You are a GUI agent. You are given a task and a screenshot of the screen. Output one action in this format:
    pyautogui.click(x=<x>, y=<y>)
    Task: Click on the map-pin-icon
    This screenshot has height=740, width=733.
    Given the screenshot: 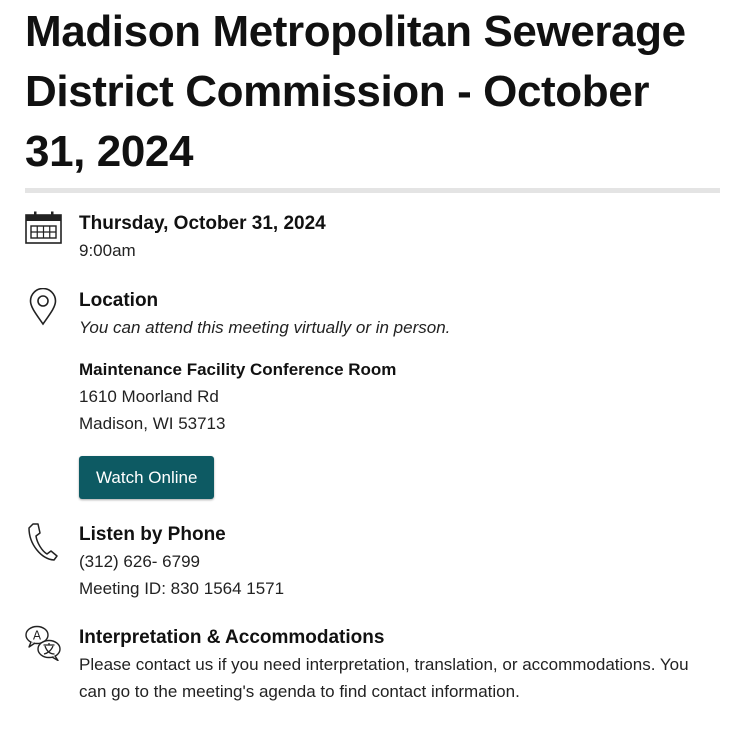 What is the action you would take?
    pyautogui.click(x=52, y=393)
    